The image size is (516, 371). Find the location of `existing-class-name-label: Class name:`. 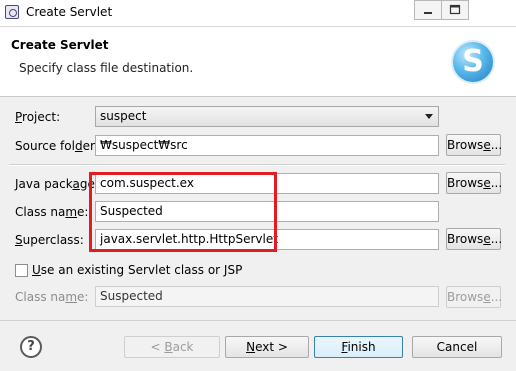

existing-class-name-label: Class name: is located at coordinates (52, 297).